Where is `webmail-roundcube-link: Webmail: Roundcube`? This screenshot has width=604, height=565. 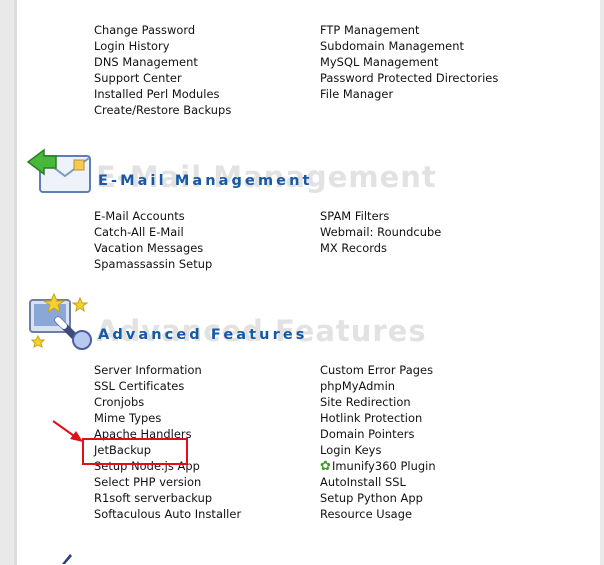
webmail-roundcube-link: Webmail: Roundcube is located at coordinates (380, 232).